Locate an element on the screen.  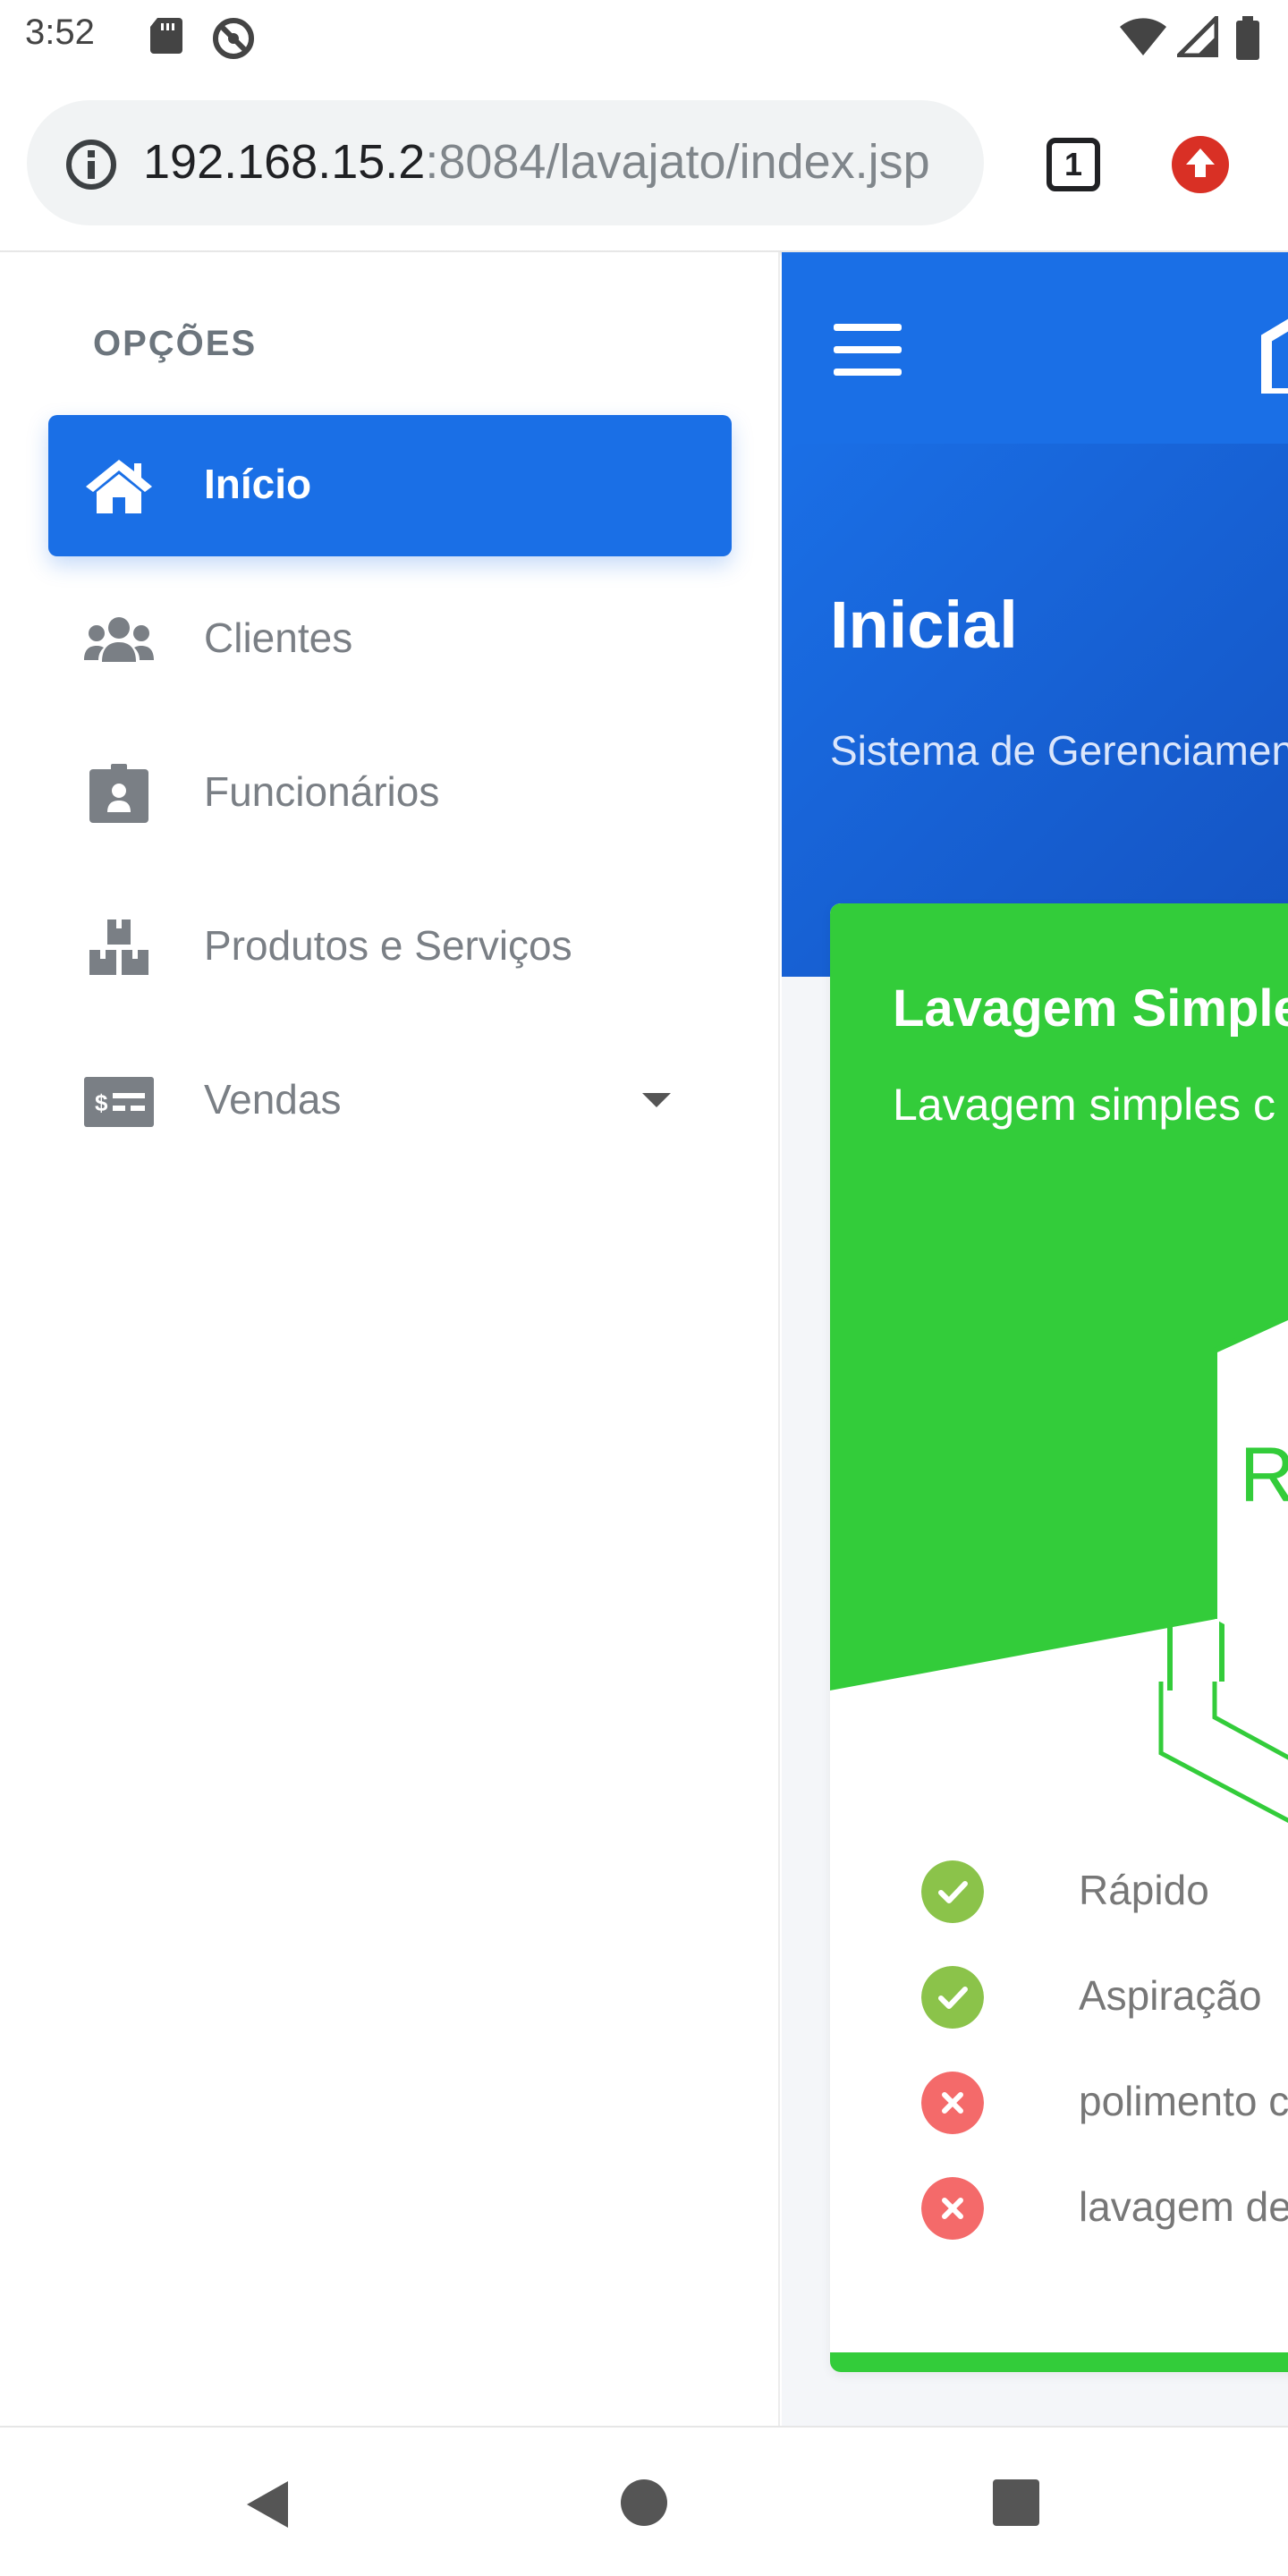
boxes-icon is located at coordinates (118, 947).